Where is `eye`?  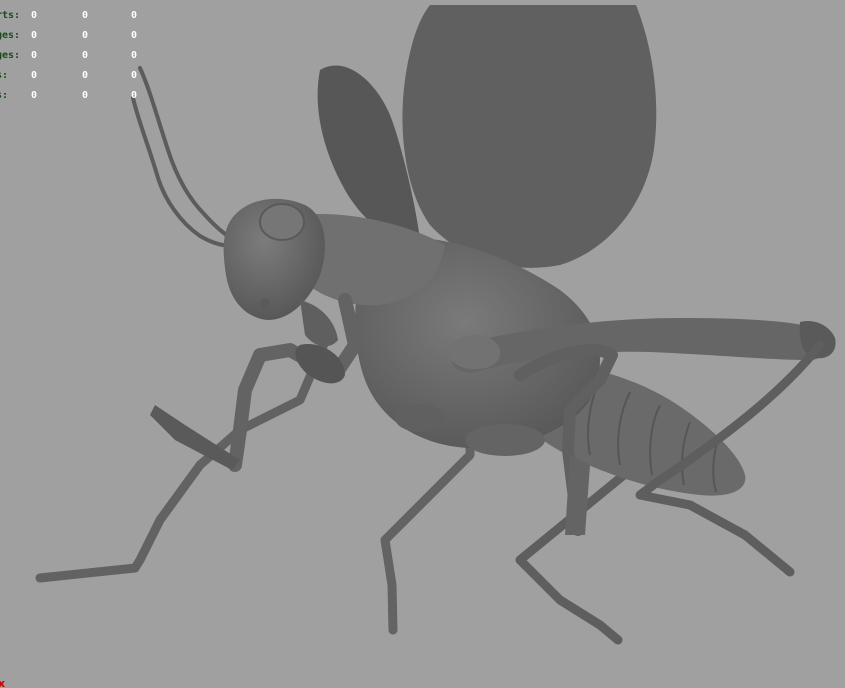 eye is located at coordinates (282, 222).